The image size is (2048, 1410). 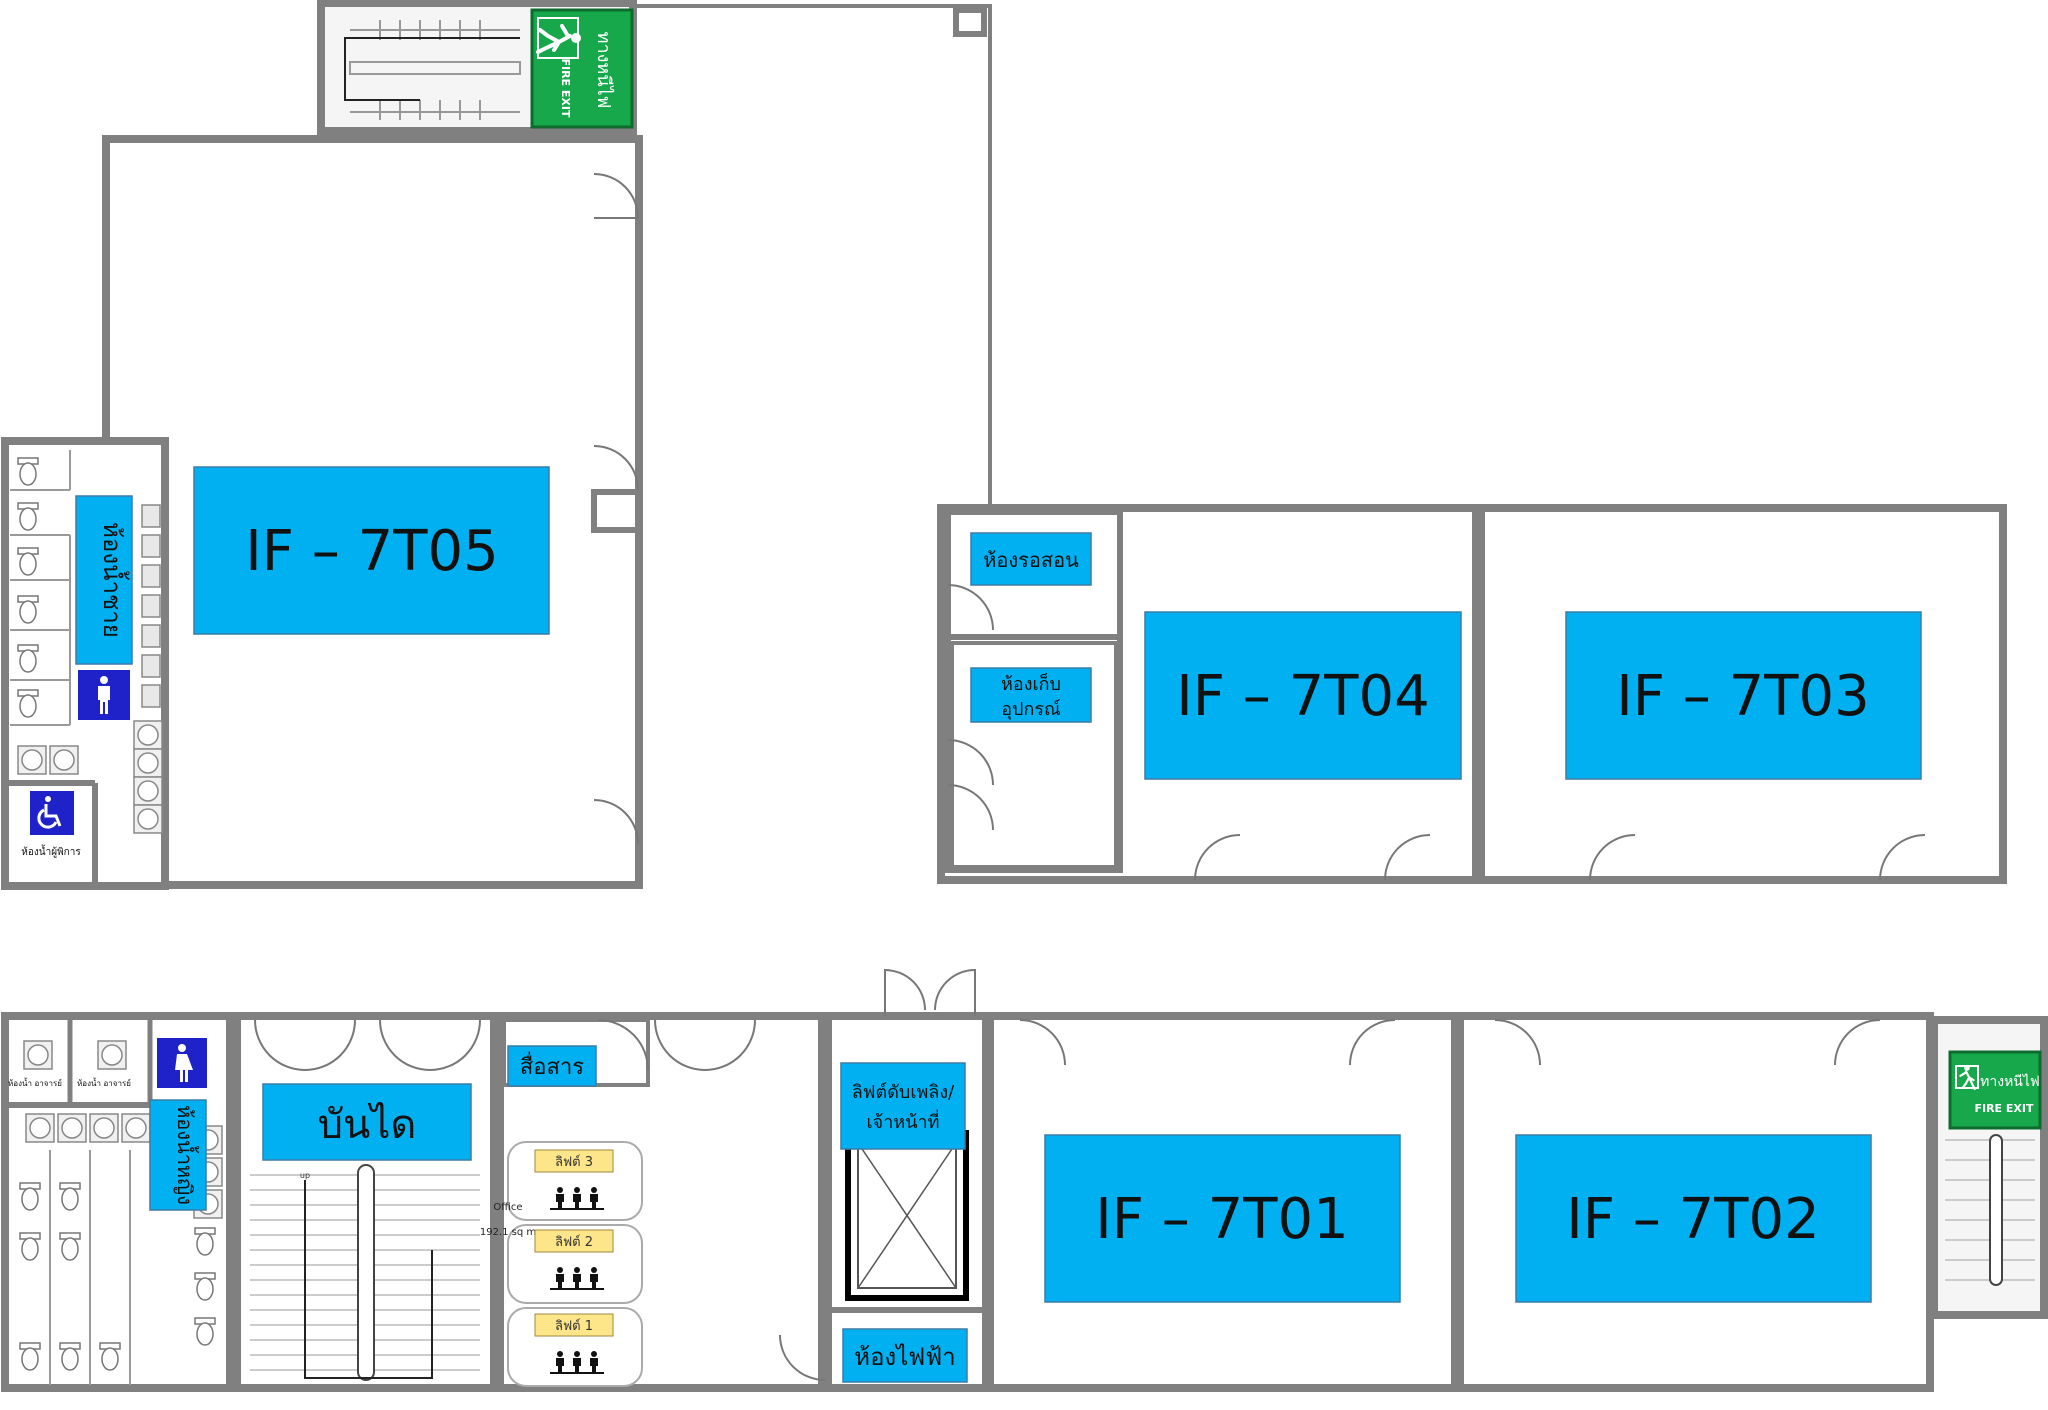 I want to click on mens-toilet: ห้องน้ำชาย, so click(x=104, y=580).